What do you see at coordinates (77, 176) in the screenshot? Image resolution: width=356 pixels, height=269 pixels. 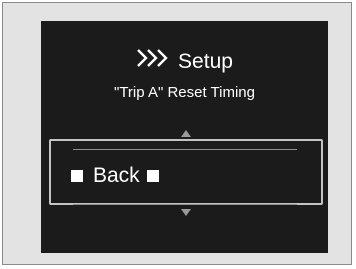 I see `selection-marker-left` at bounding box center [77, 176].